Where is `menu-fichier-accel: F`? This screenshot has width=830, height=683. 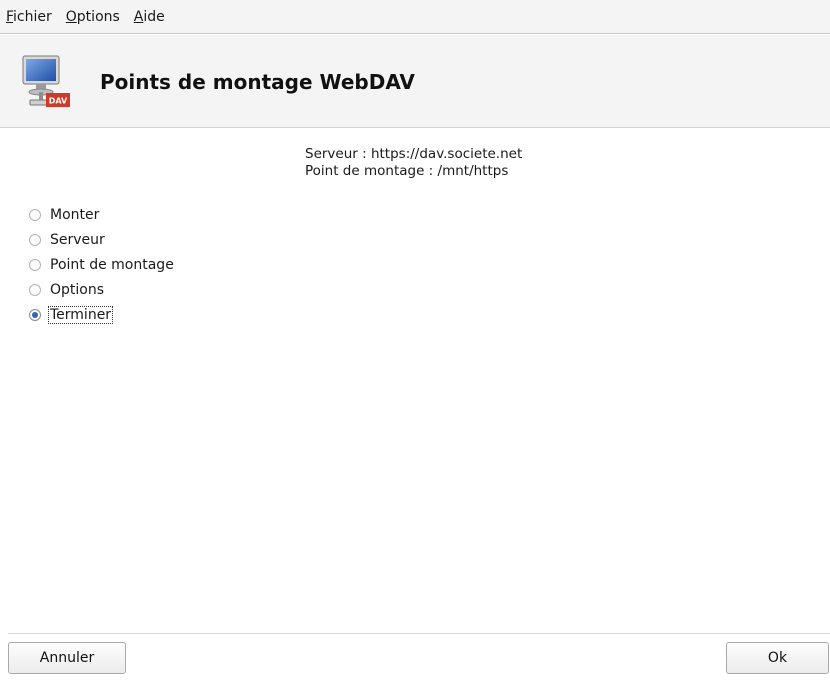
menu-fichier-accel: F is located at coordinates (10, 16).